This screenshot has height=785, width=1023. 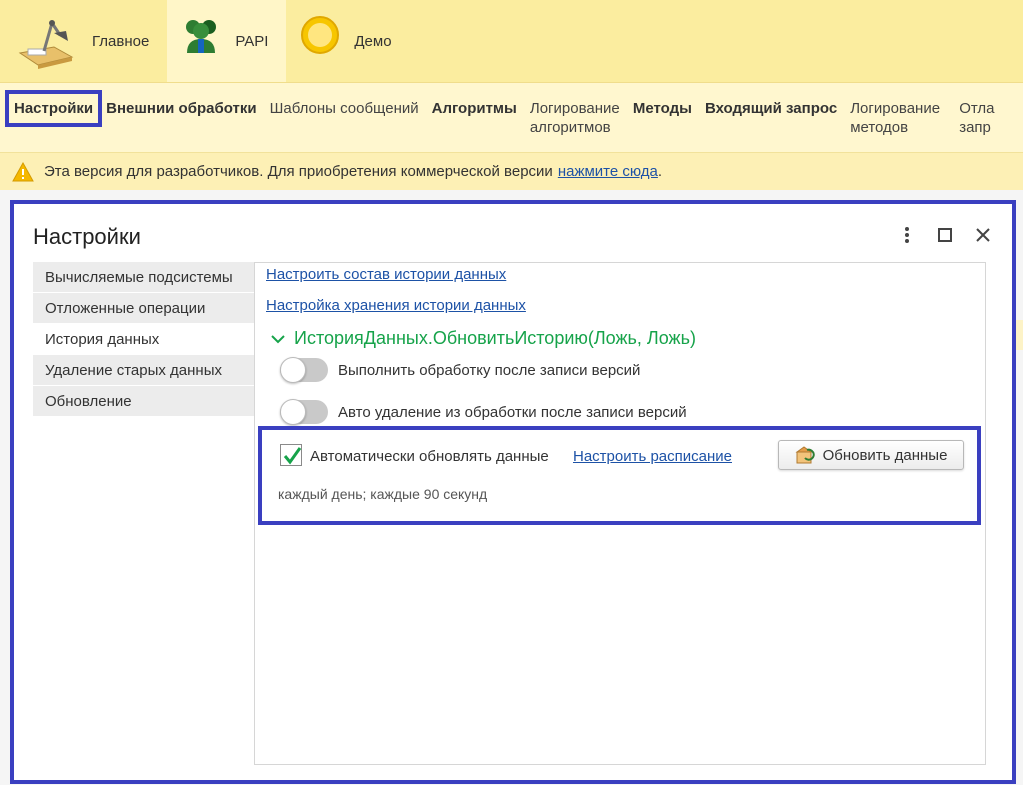 What do you see at coordinates (143, 370) in the screenshot?
I see `nav-item-old-data-removal: Удаление старых данных` at bounding box center [143, 370].